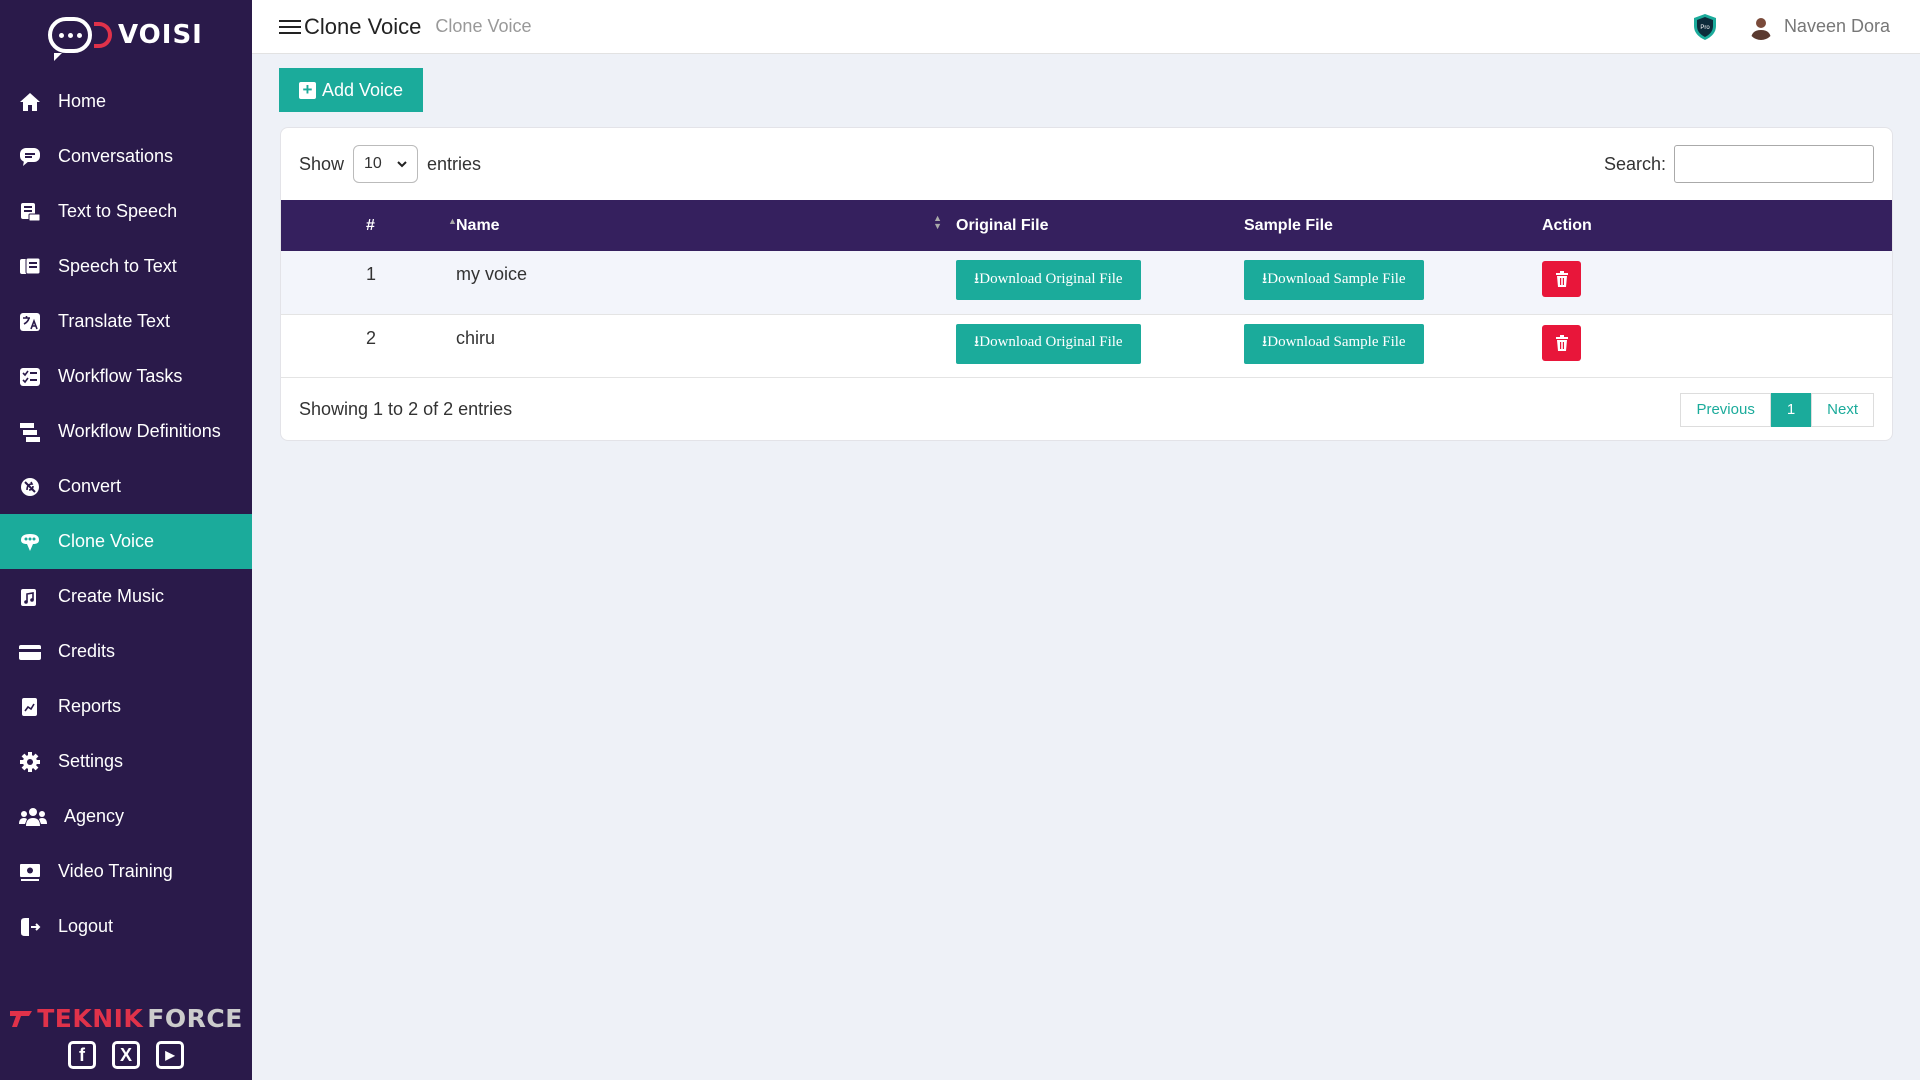 Image resolution: width=1920 pixels, height=1080 pixels. Describe the element at coordinates (30, 927) in the screenshot. I see `logout-icon` at that location.